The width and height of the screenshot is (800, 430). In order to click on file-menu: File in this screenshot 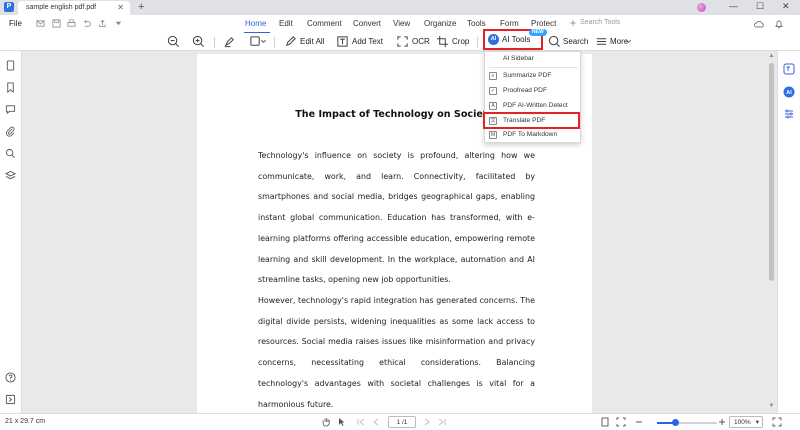, I will do `click(15, 23)`.